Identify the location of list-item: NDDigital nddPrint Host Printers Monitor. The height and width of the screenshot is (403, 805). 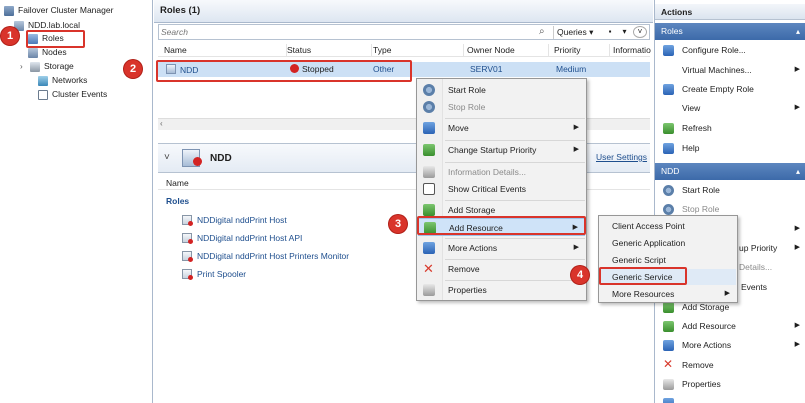
(265, 256).